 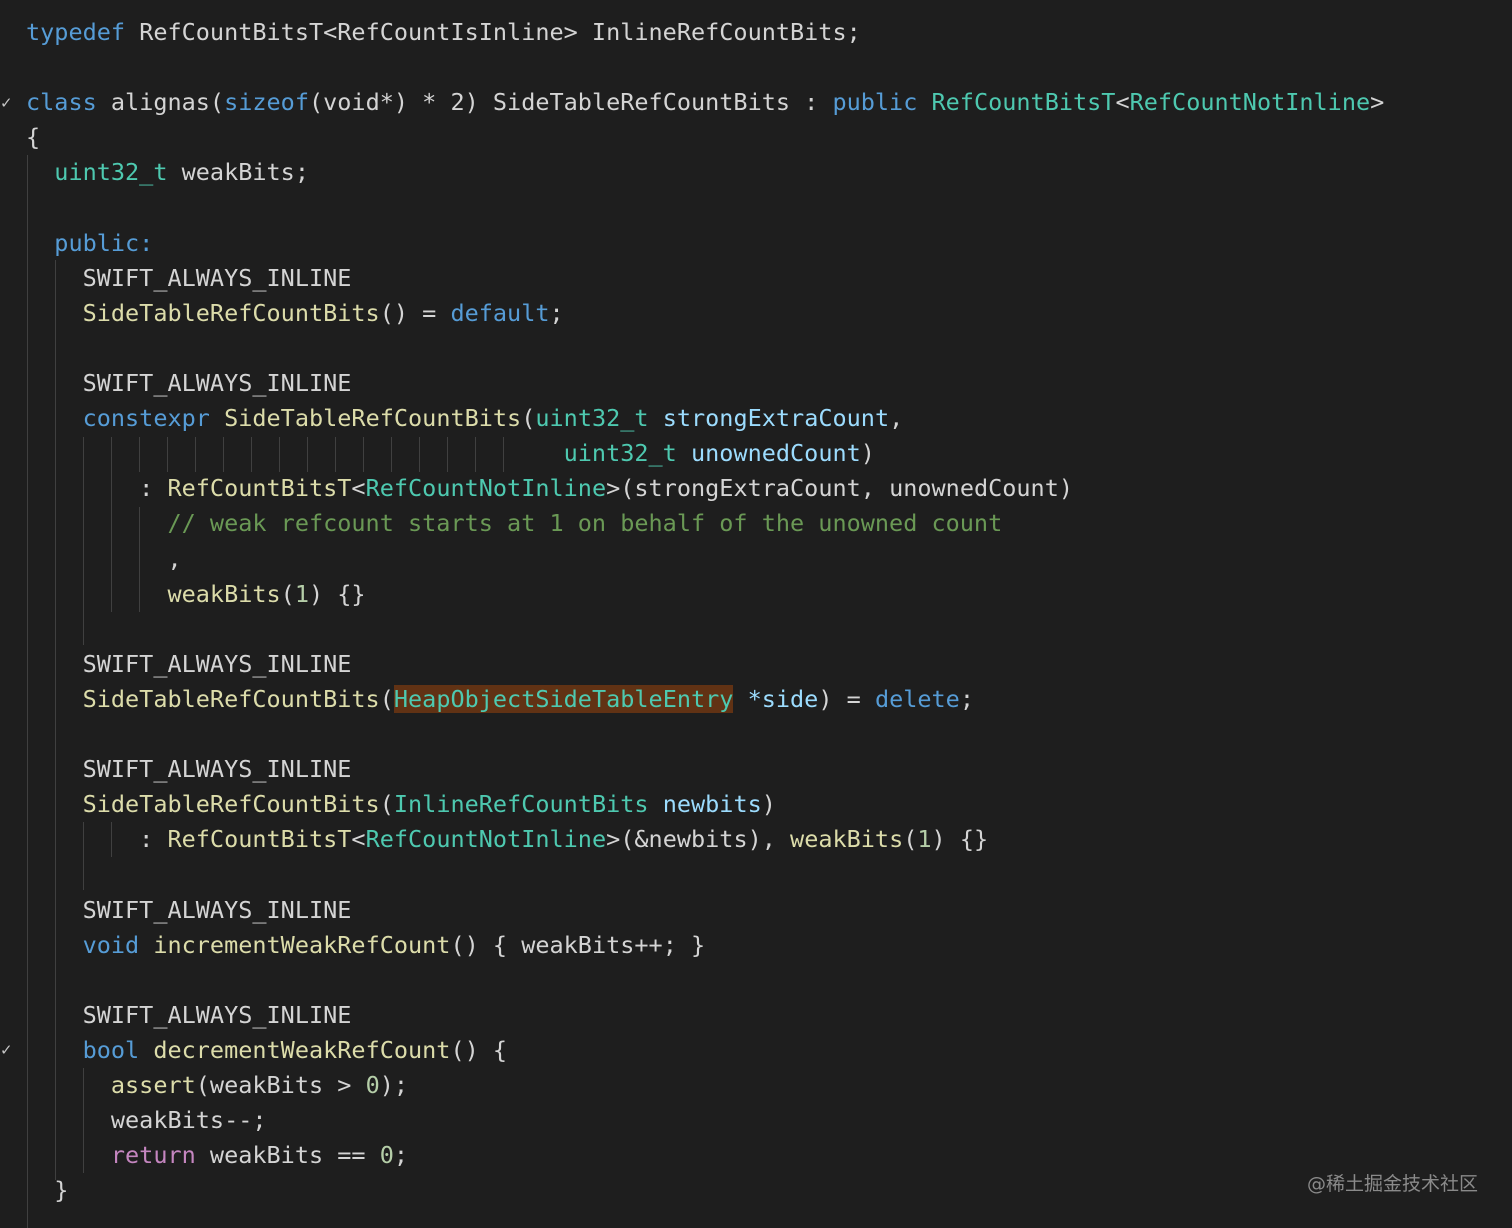 I want to click on code-line: uint32_t unownedCount), so click(x=450, y=453).